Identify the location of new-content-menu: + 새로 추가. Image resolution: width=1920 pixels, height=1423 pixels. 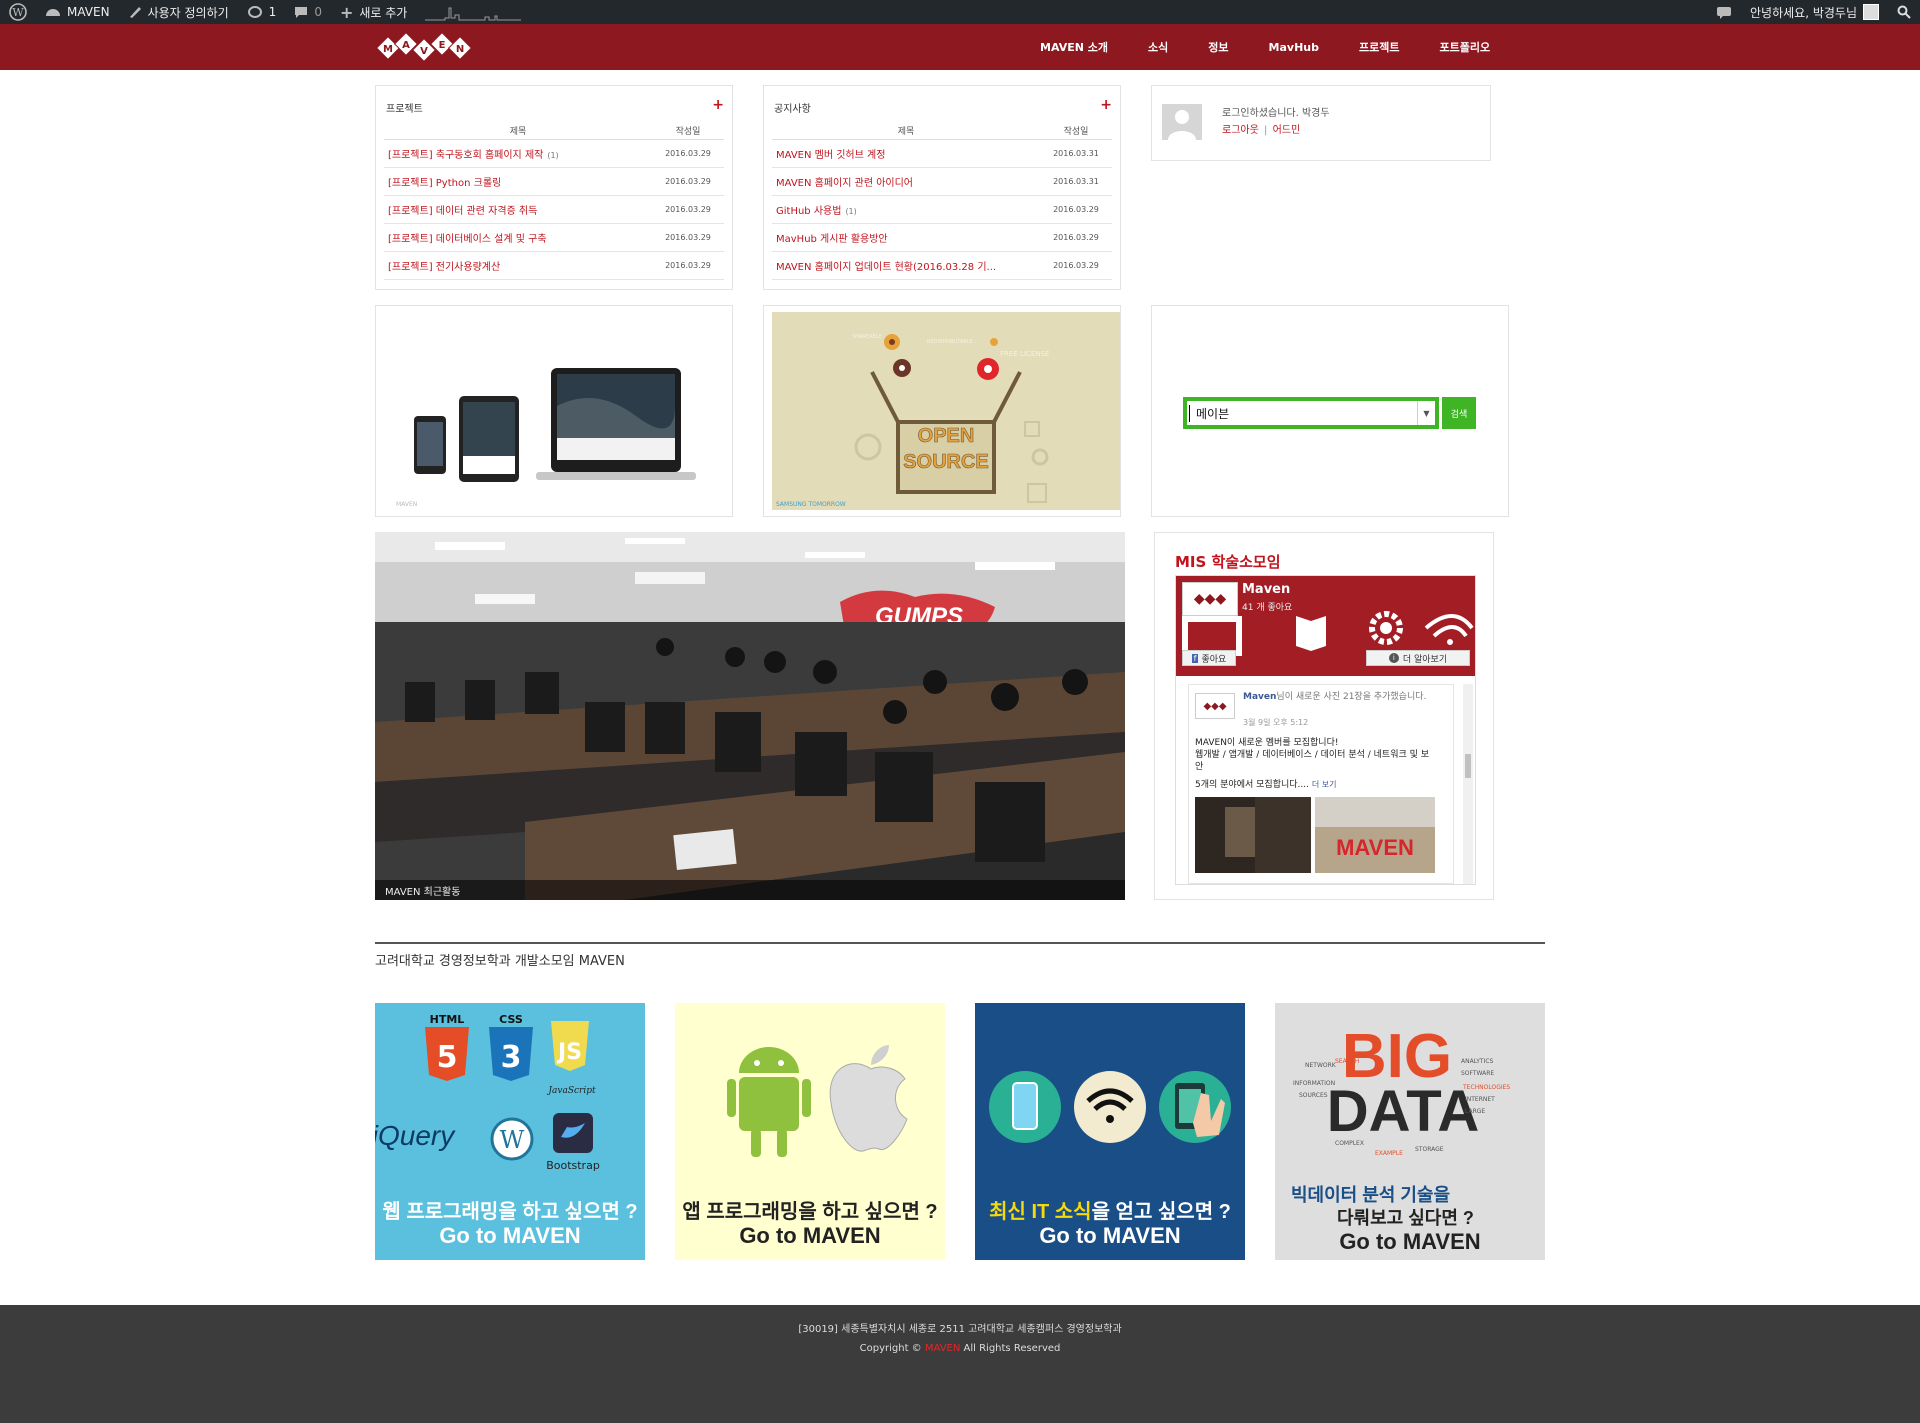
(373, 12).